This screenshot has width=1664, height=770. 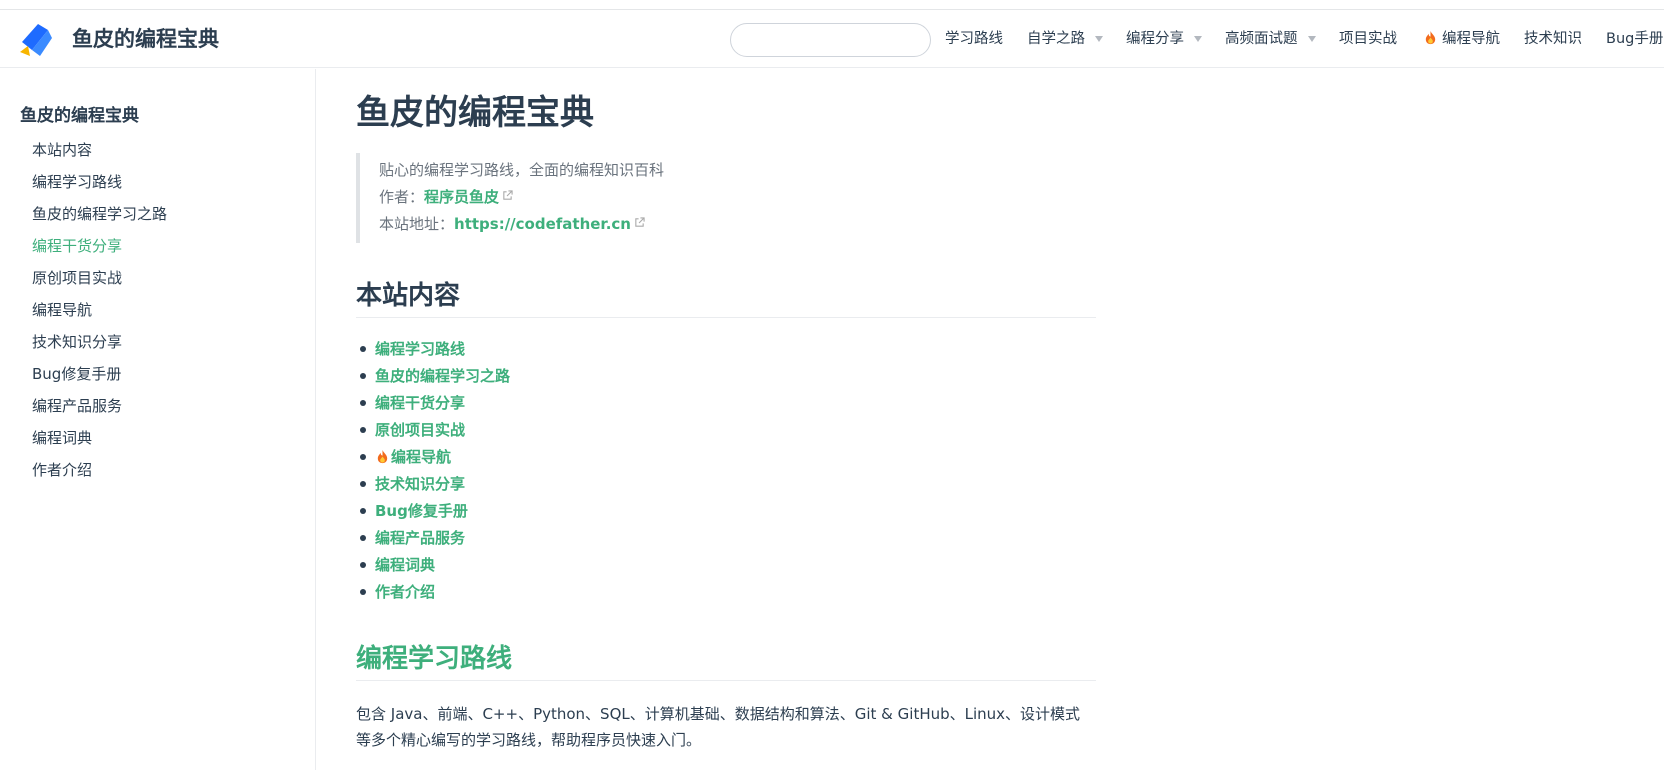 I want to click on quote-author: 作者：程序员鱼皮, so click(x=446, y=196).